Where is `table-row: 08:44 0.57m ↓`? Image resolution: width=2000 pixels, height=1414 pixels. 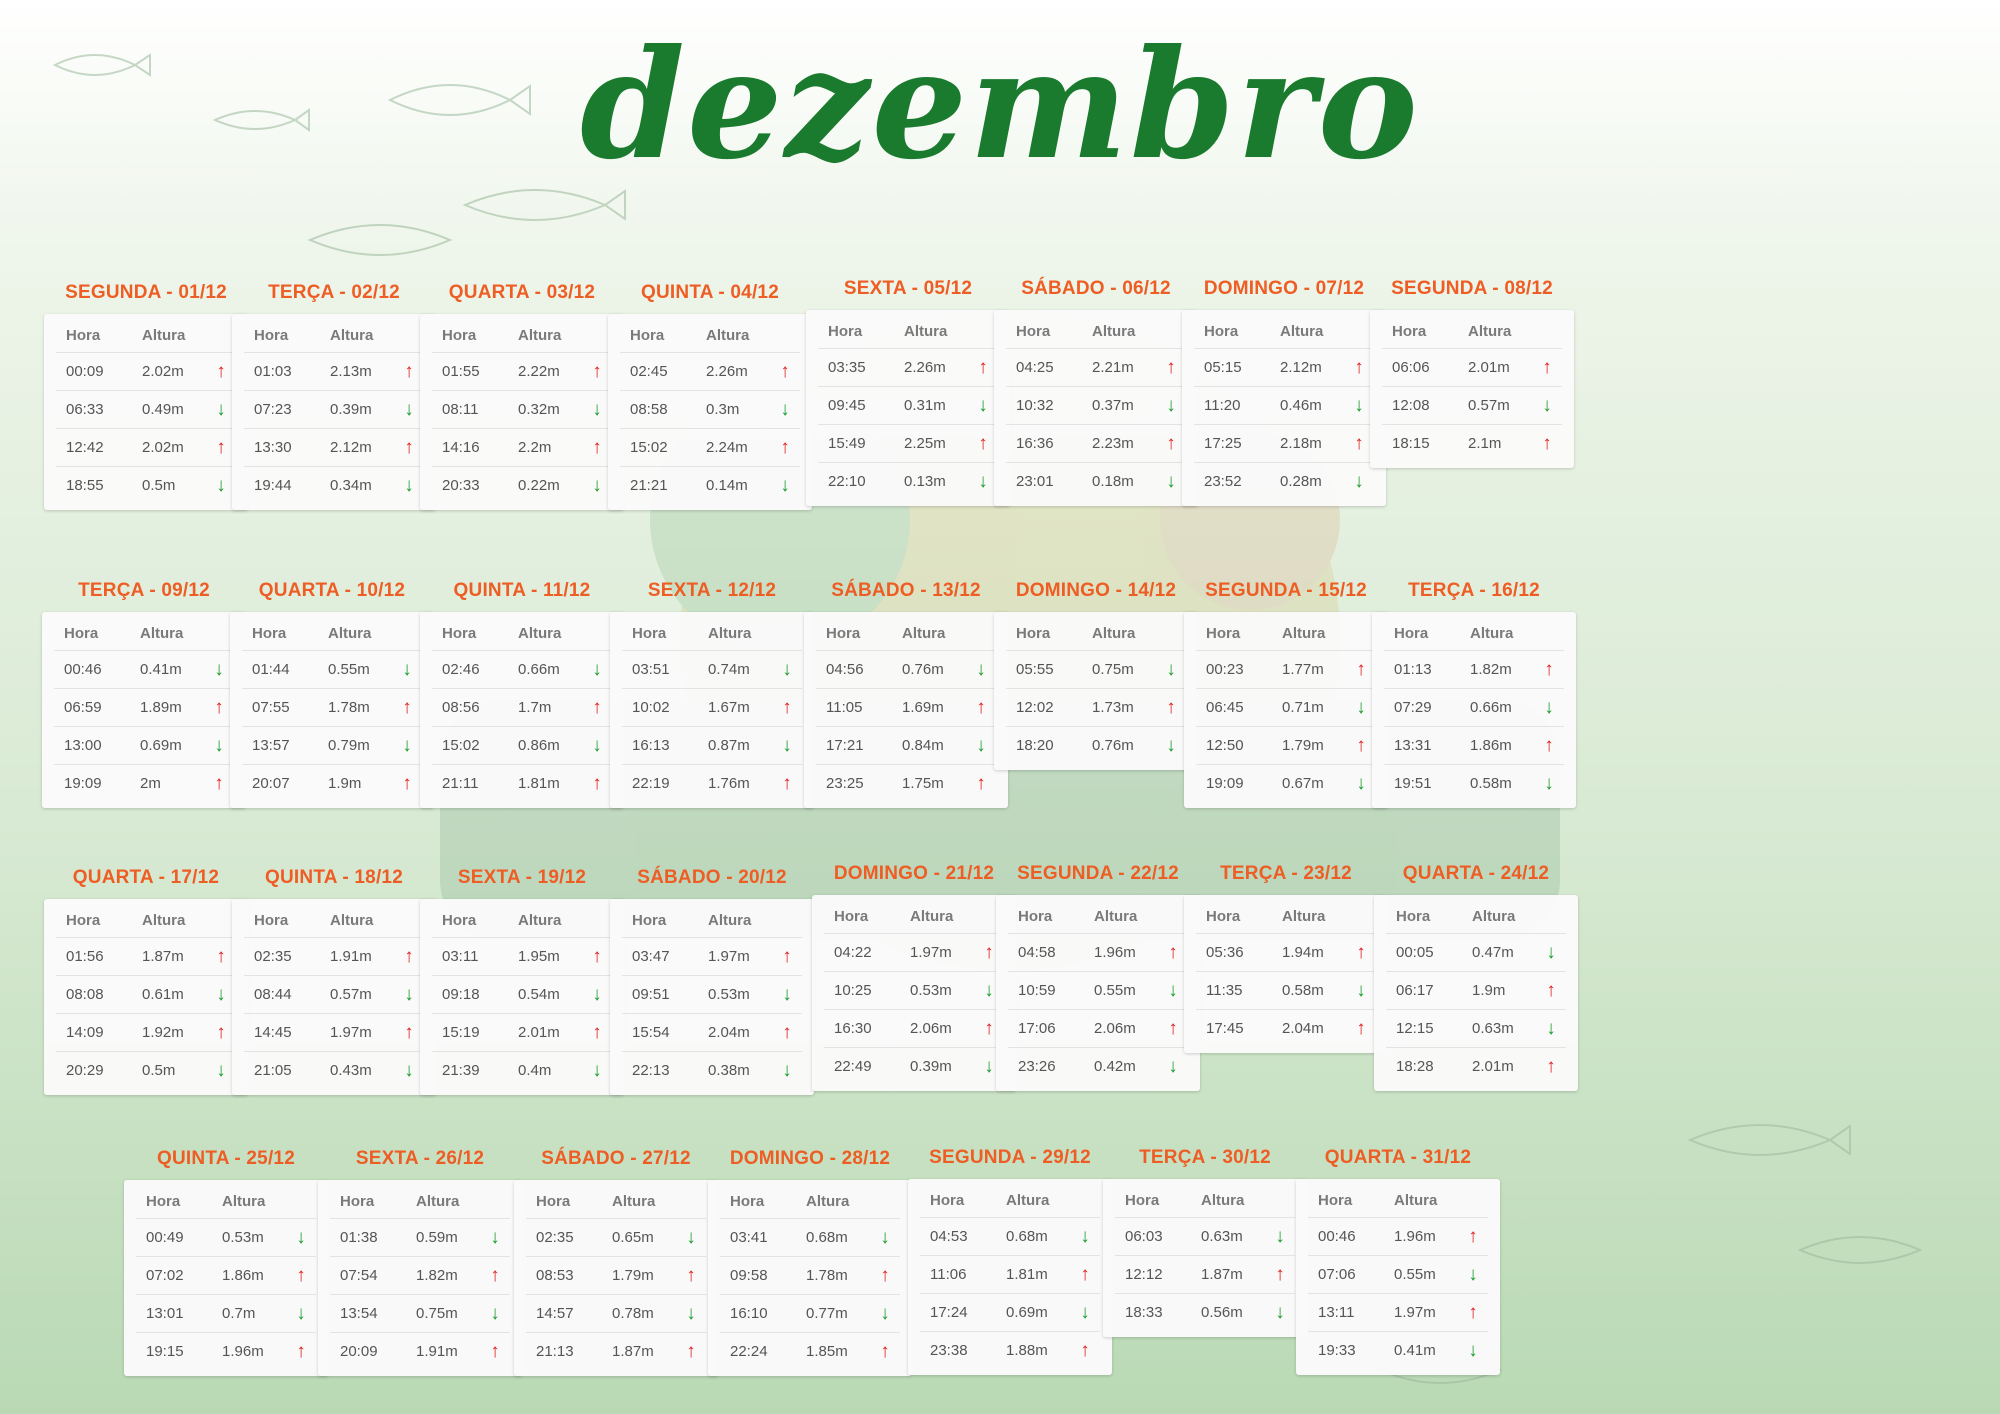
table-row: 08:44 0.57m ↓ is located at coordinates (334, 995).